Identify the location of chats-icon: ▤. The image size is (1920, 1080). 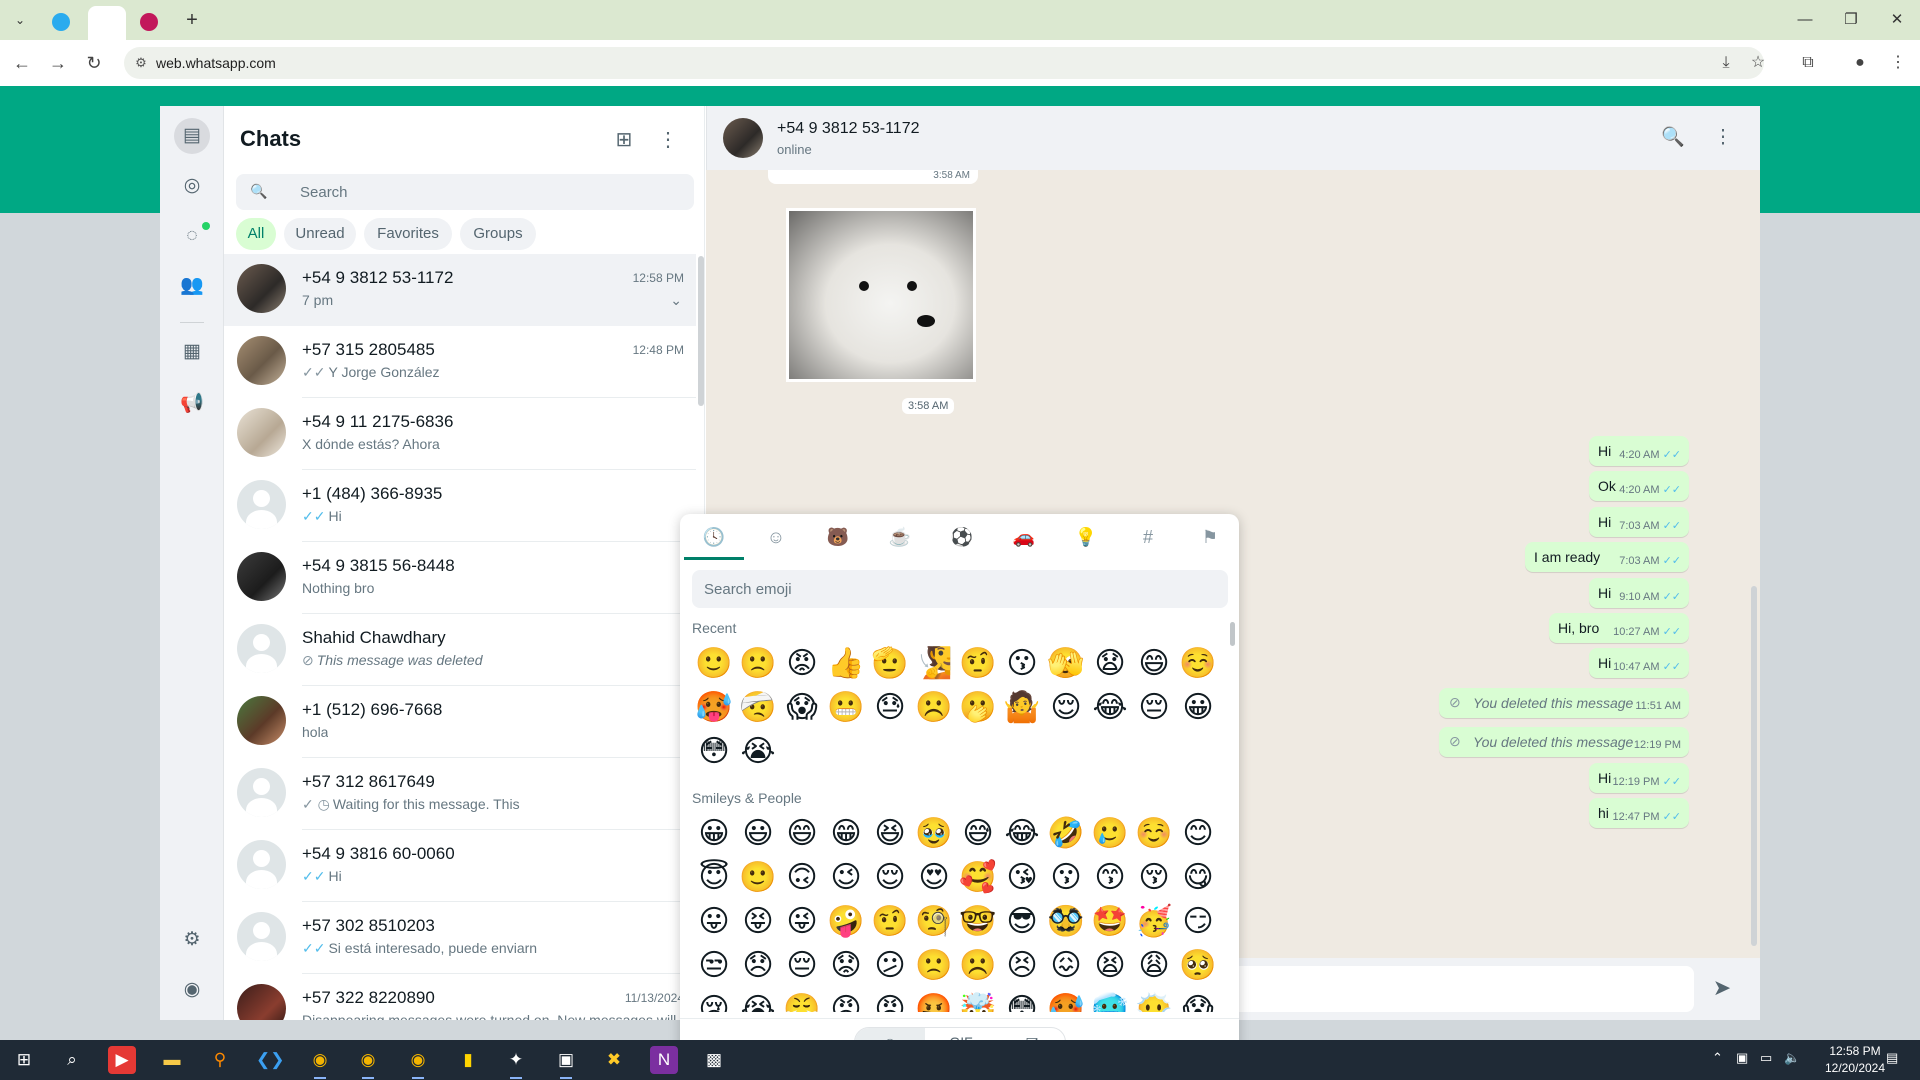
(192, 136).